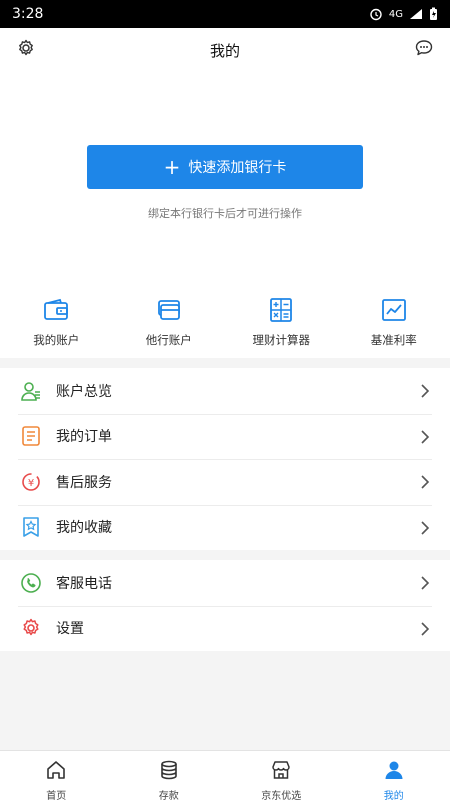 Image resolution: width=450 pixels, height=800 pixels. I want to click on bottom-tab-bar: 首页 存款 京东优选 我的, so click(225, 775).